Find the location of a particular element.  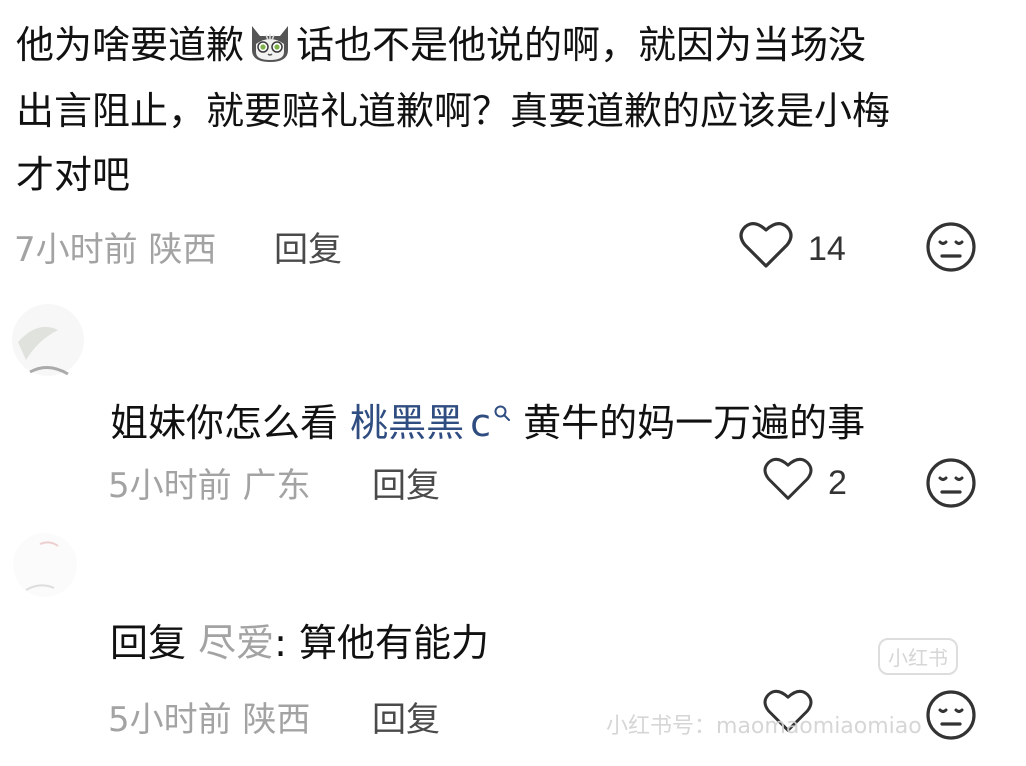

comment-3-reply-text: : 算他有能力 is located at coordinates (382, 643).